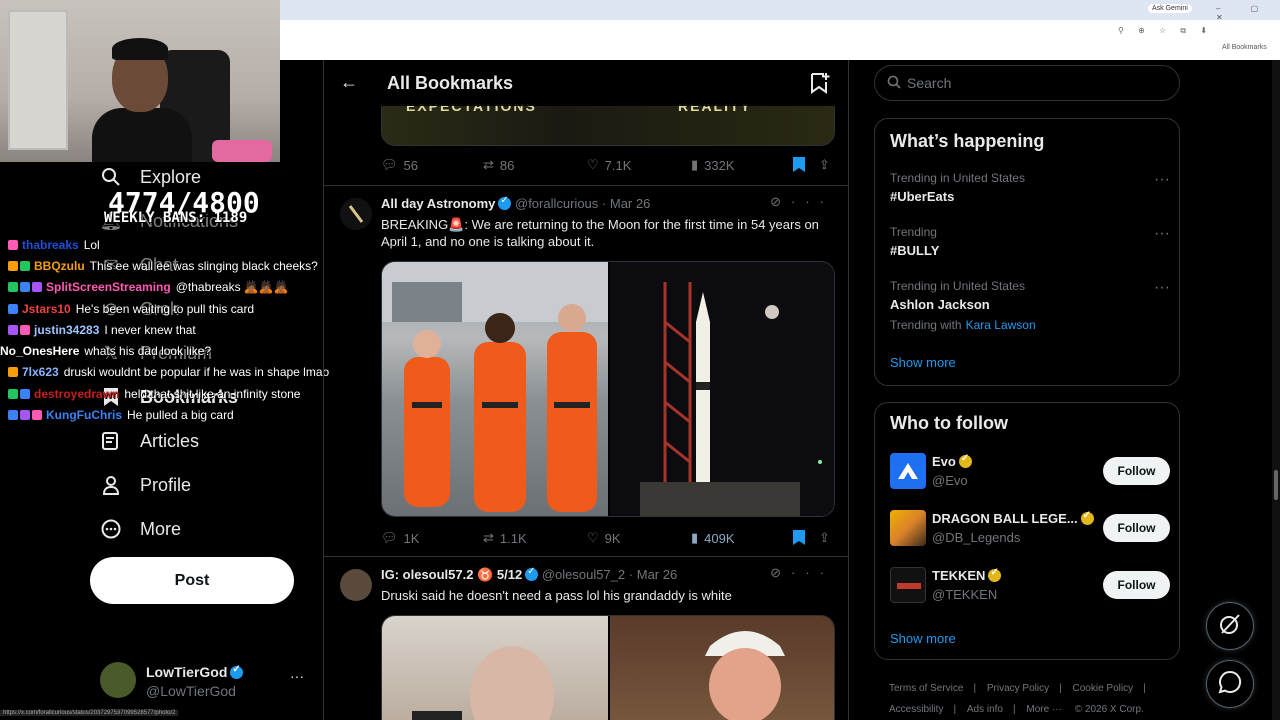  I want to click on nav-item-profile: Profile, so click(145, 485).